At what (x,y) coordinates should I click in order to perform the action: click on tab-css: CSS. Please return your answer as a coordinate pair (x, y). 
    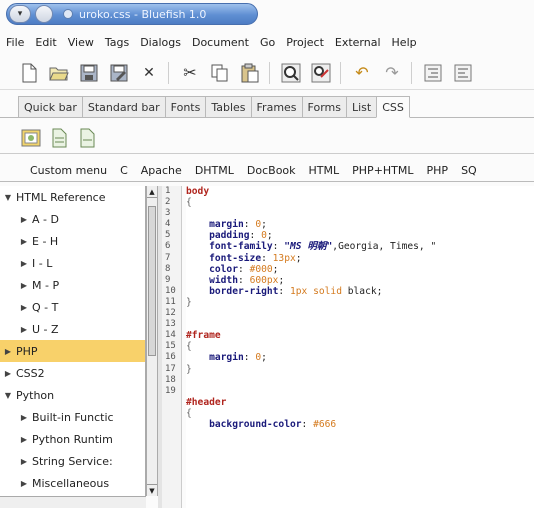
    Looking at the image, I should click on (393, 107).